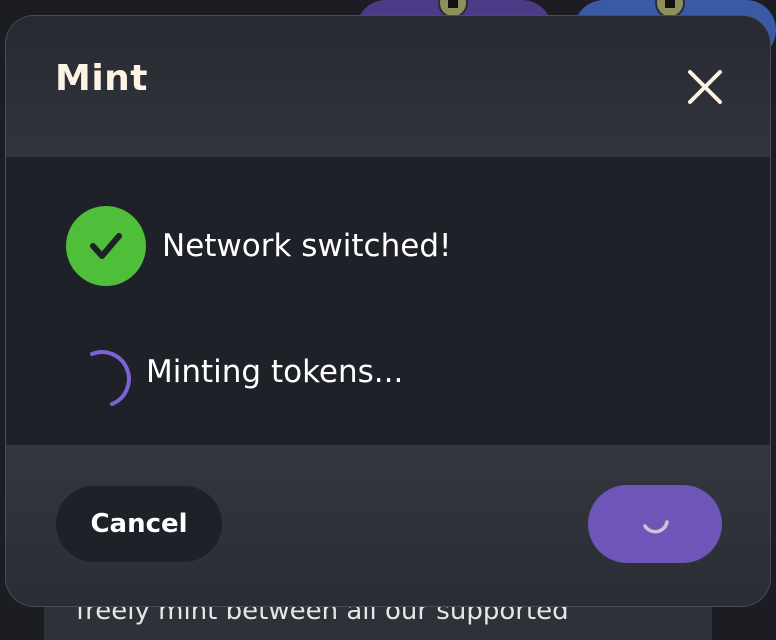  What do you see at coordinates (102, 78) in the screenshot?
I see `modal-title: Mint` at bounding box center [102, 78].